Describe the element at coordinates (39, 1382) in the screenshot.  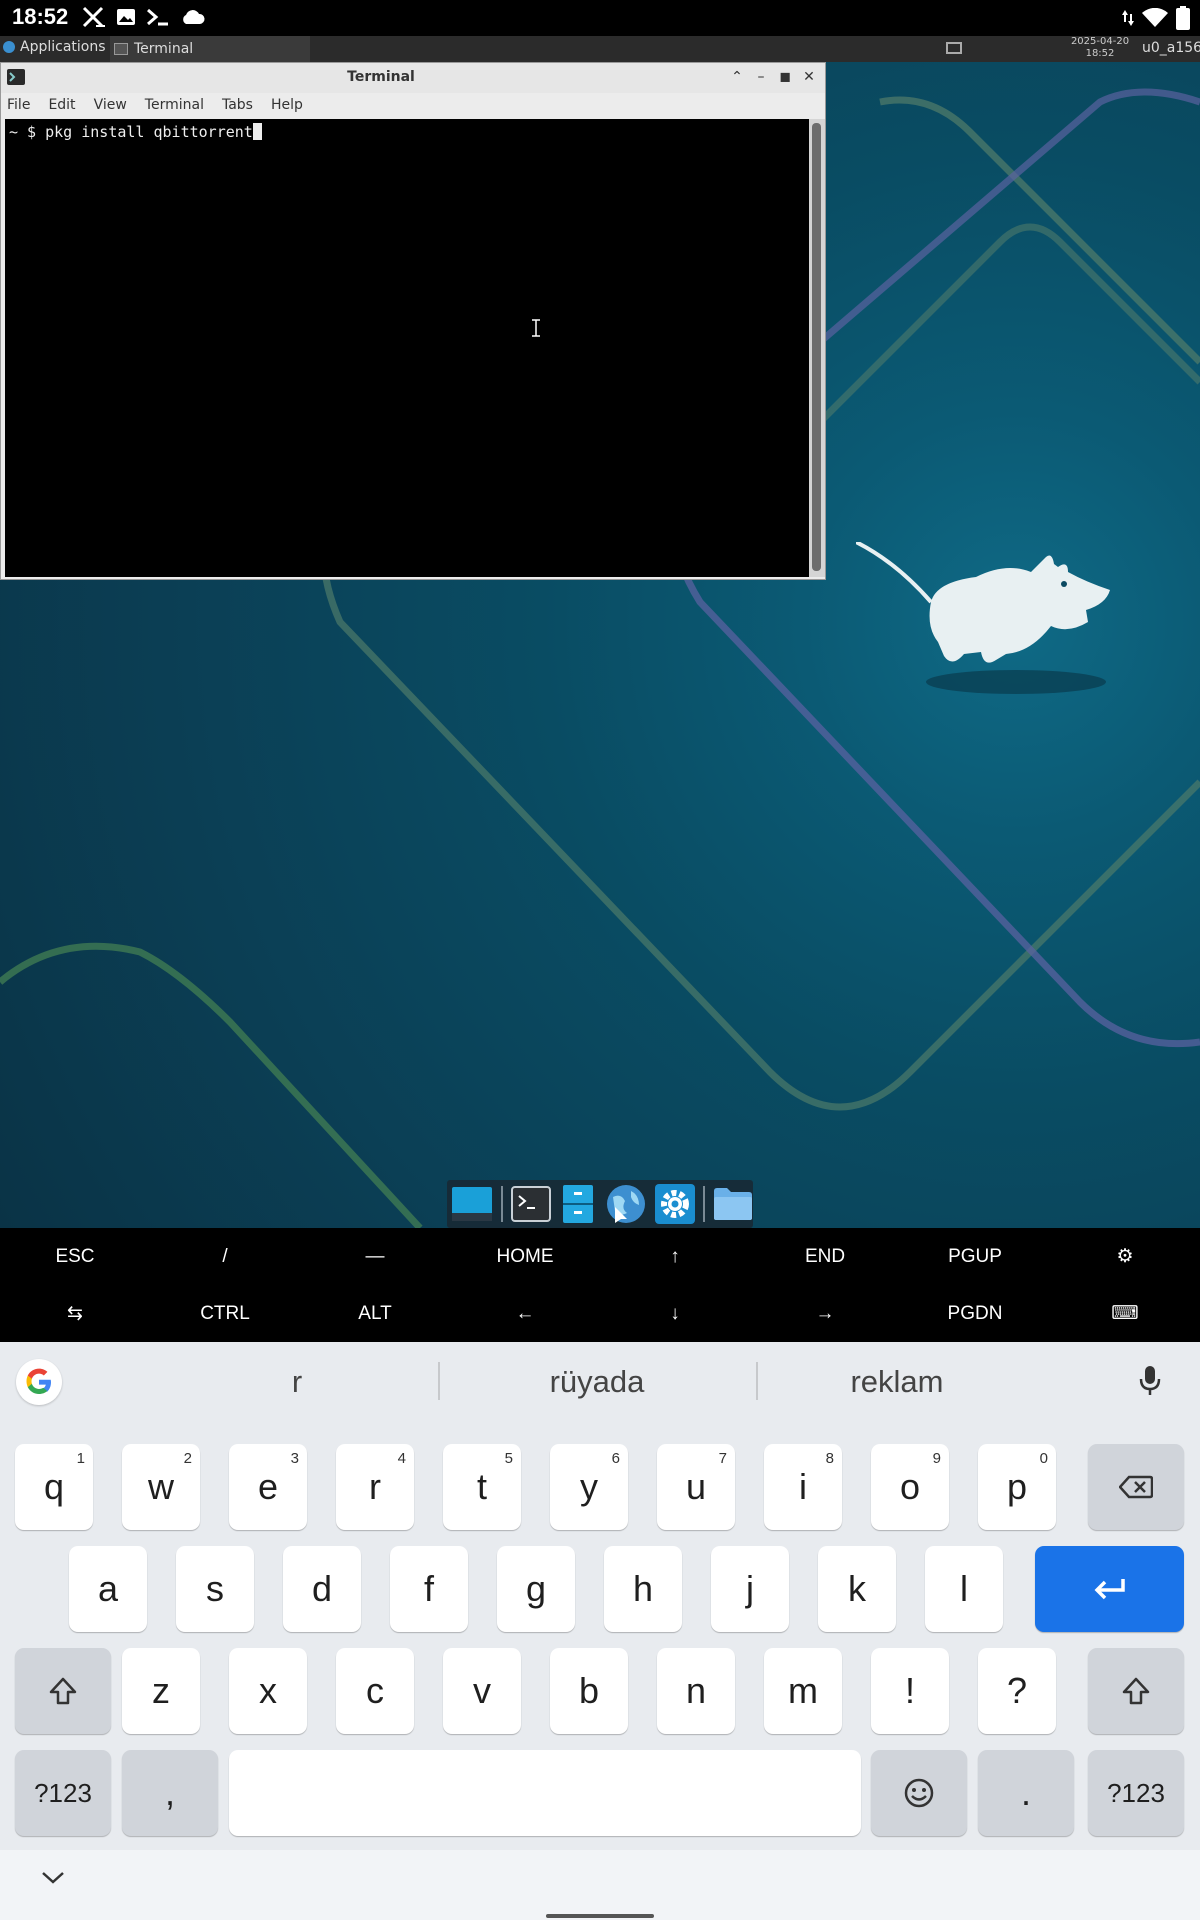
I see `google-g-icon` at that location.